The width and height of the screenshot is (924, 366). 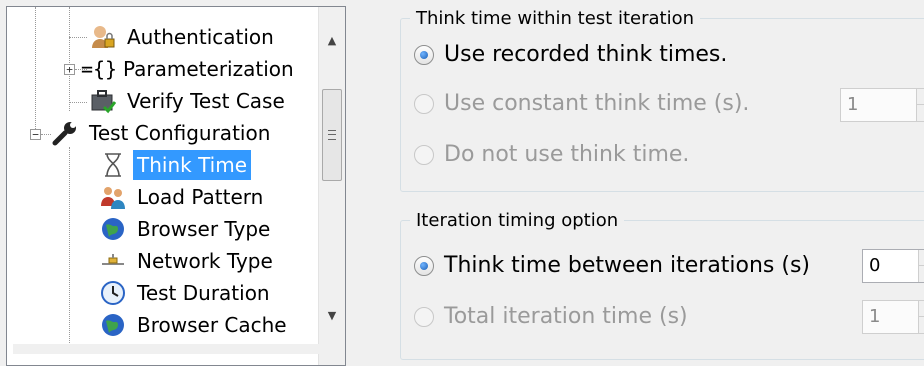 I want to click on scroll-thumb, so click(x=332, y=135).